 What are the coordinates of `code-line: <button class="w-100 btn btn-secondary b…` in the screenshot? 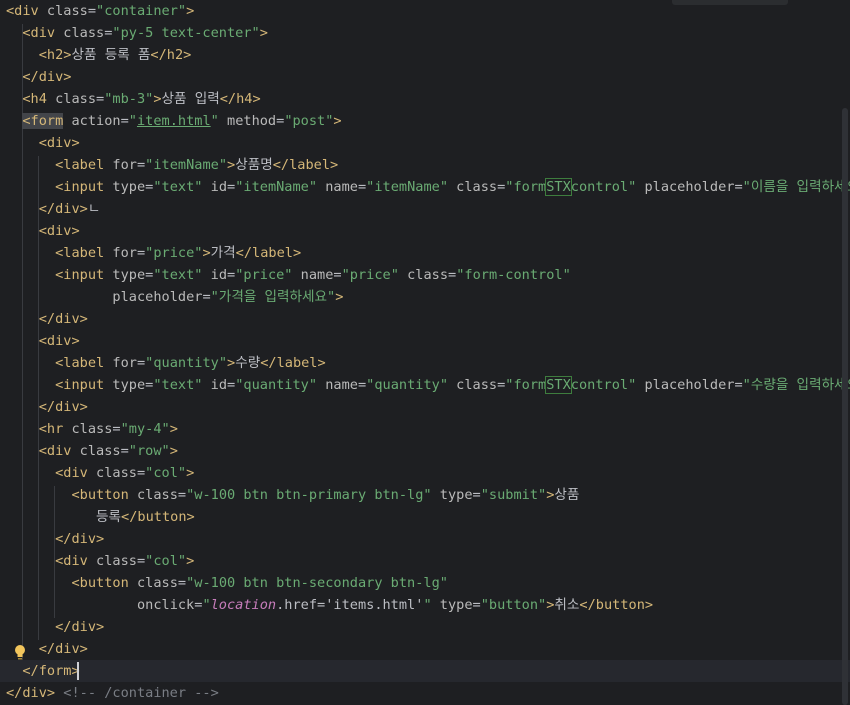 It's located at (425, 583).